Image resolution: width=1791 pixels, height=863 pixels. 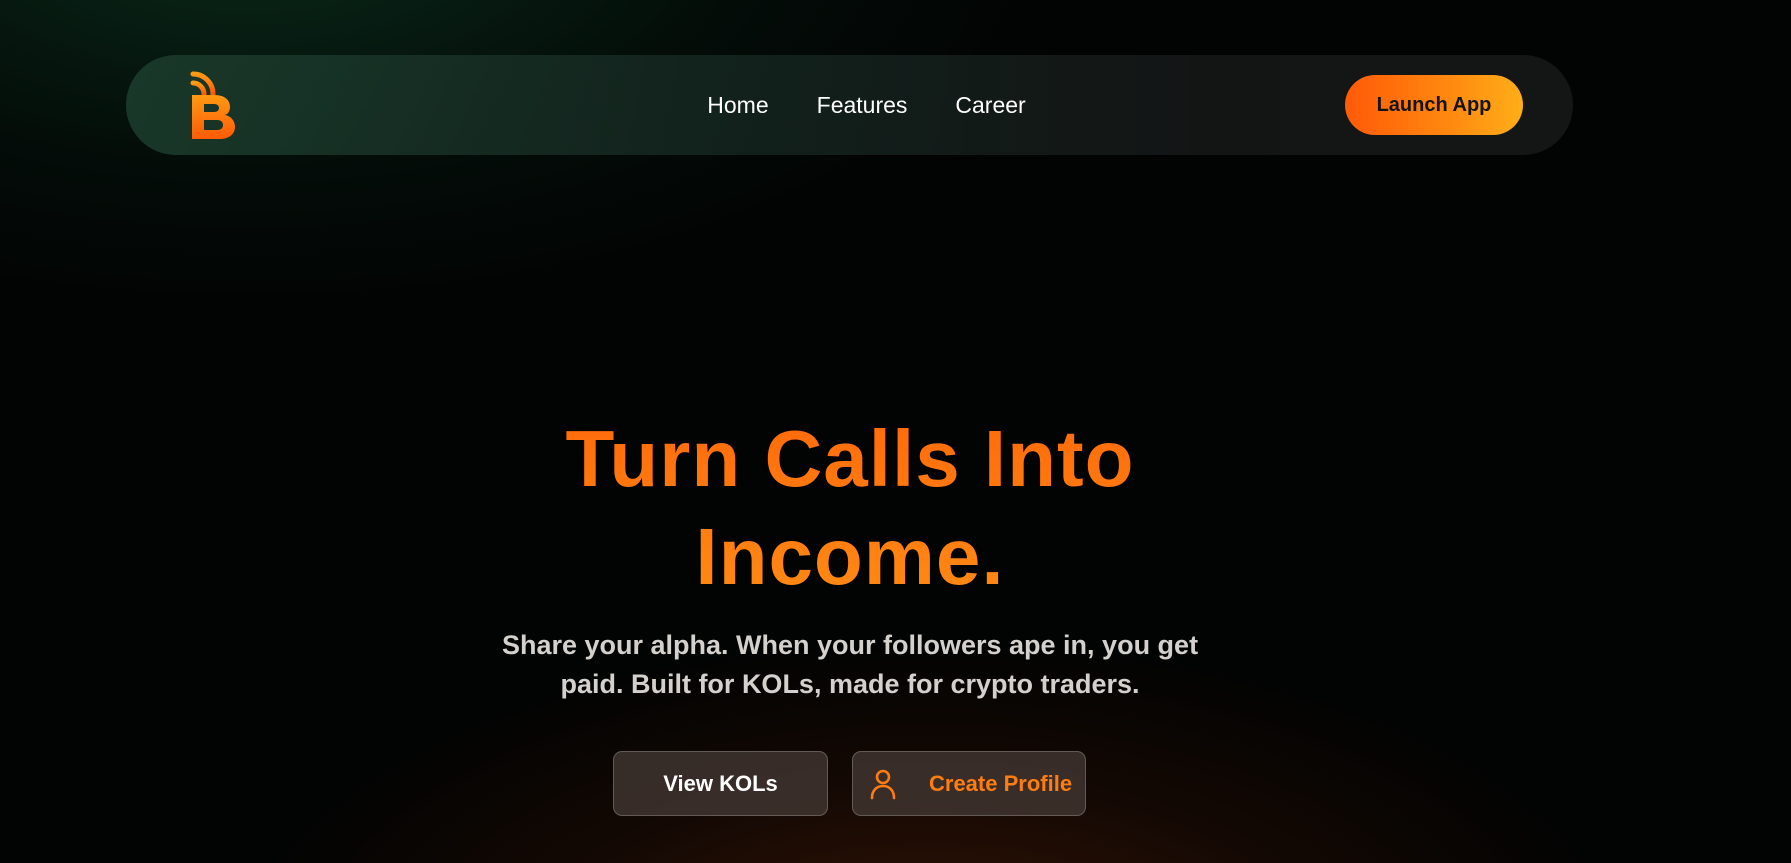 What do you see at coordinates (849, 783) in the screenshot?
I see `hero-cta-row: View KOLs Create Profile` at bounding box center [849, 783].